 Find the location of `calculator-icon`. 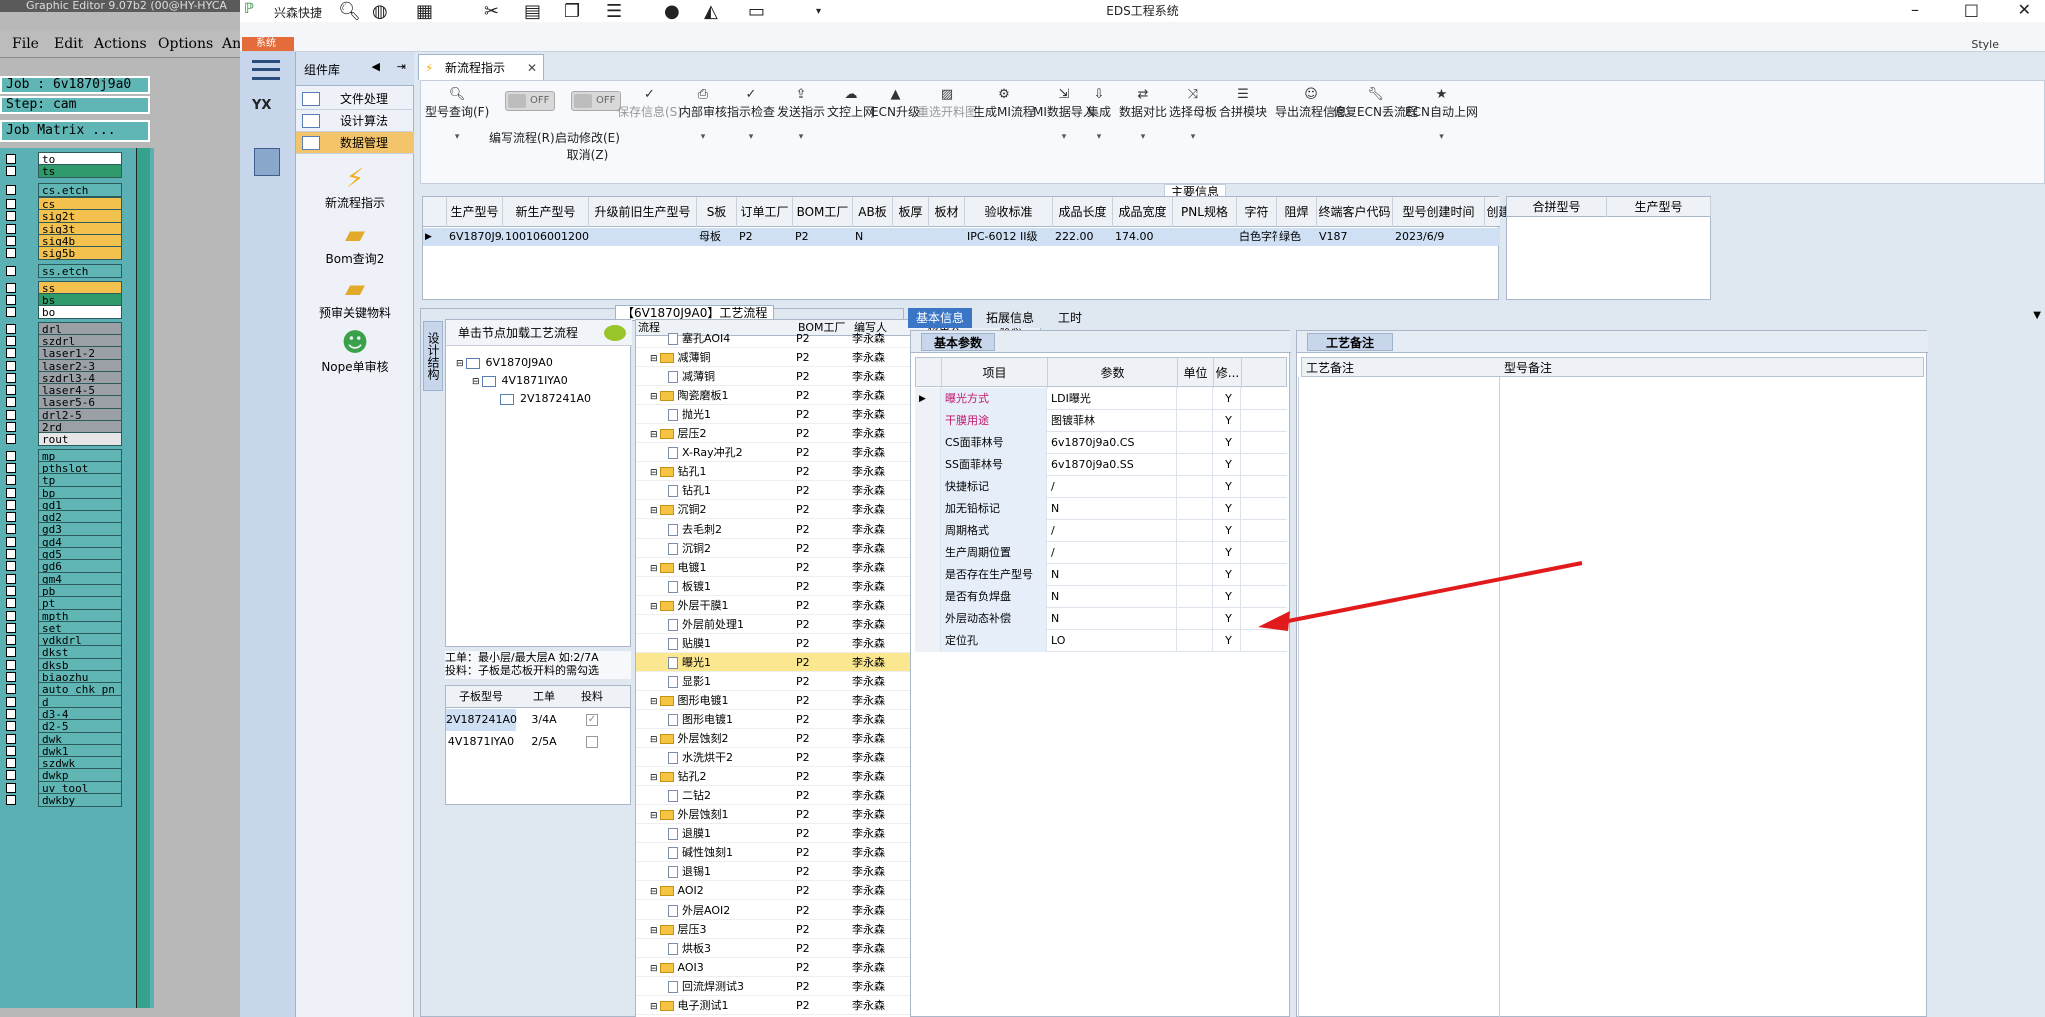

calculator-icon is located at coordinates (267, 162).